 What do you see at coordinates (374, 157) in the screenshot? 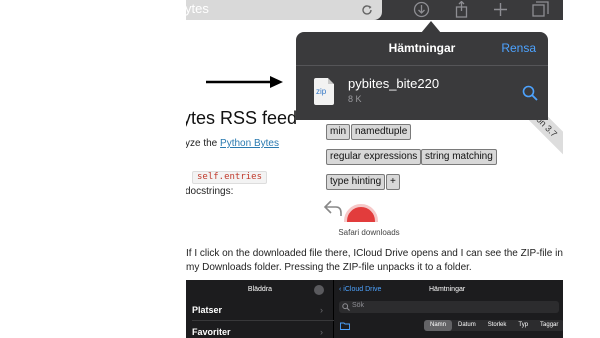
I see `tag-regular-expressions: regular expressions` at bounding box center [374, 157].